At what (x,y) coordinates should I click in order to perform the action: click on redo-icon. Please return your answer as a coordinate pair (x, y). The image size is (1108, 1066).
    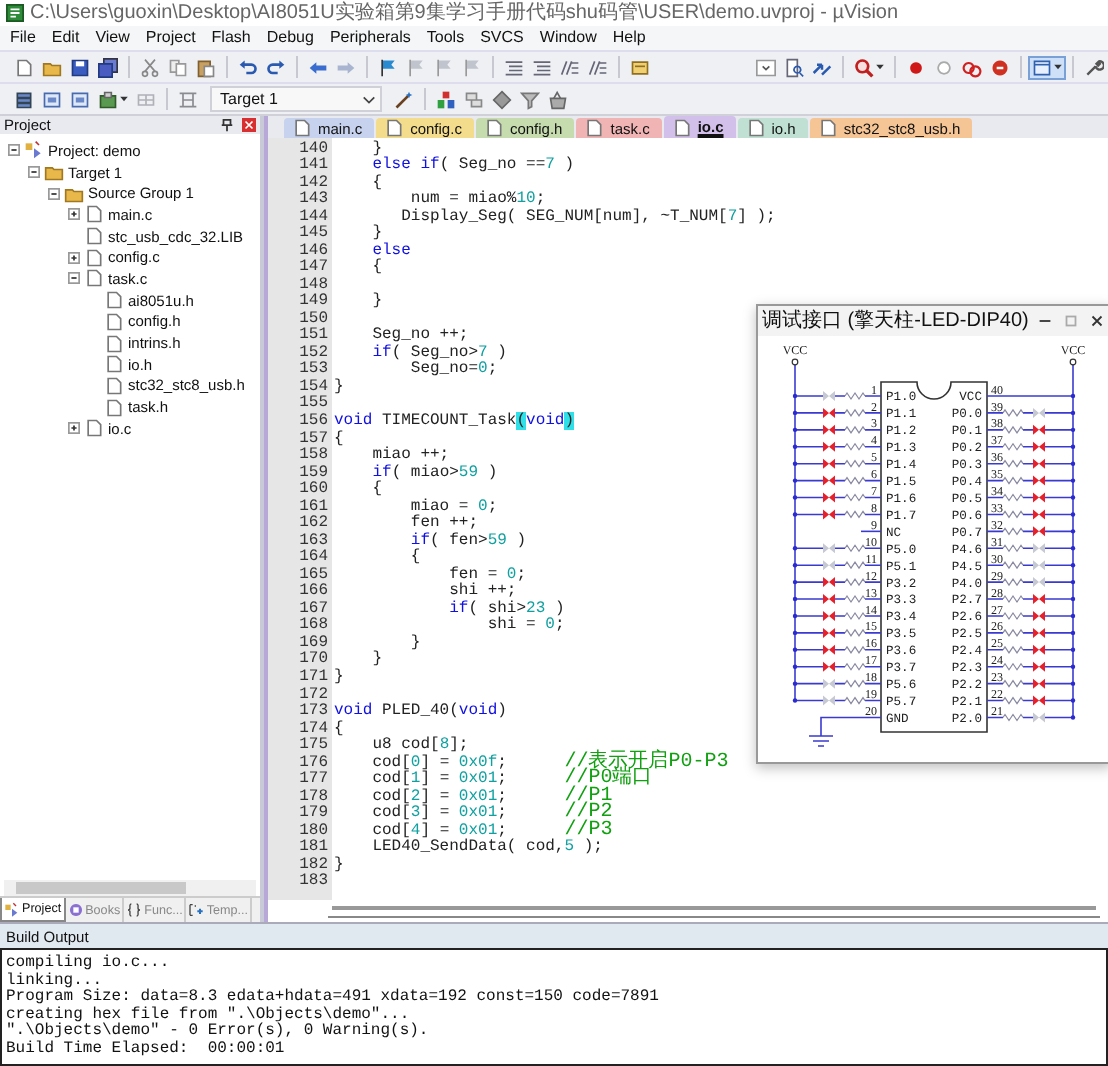
    Looking at the image, I should click on (276, 67).